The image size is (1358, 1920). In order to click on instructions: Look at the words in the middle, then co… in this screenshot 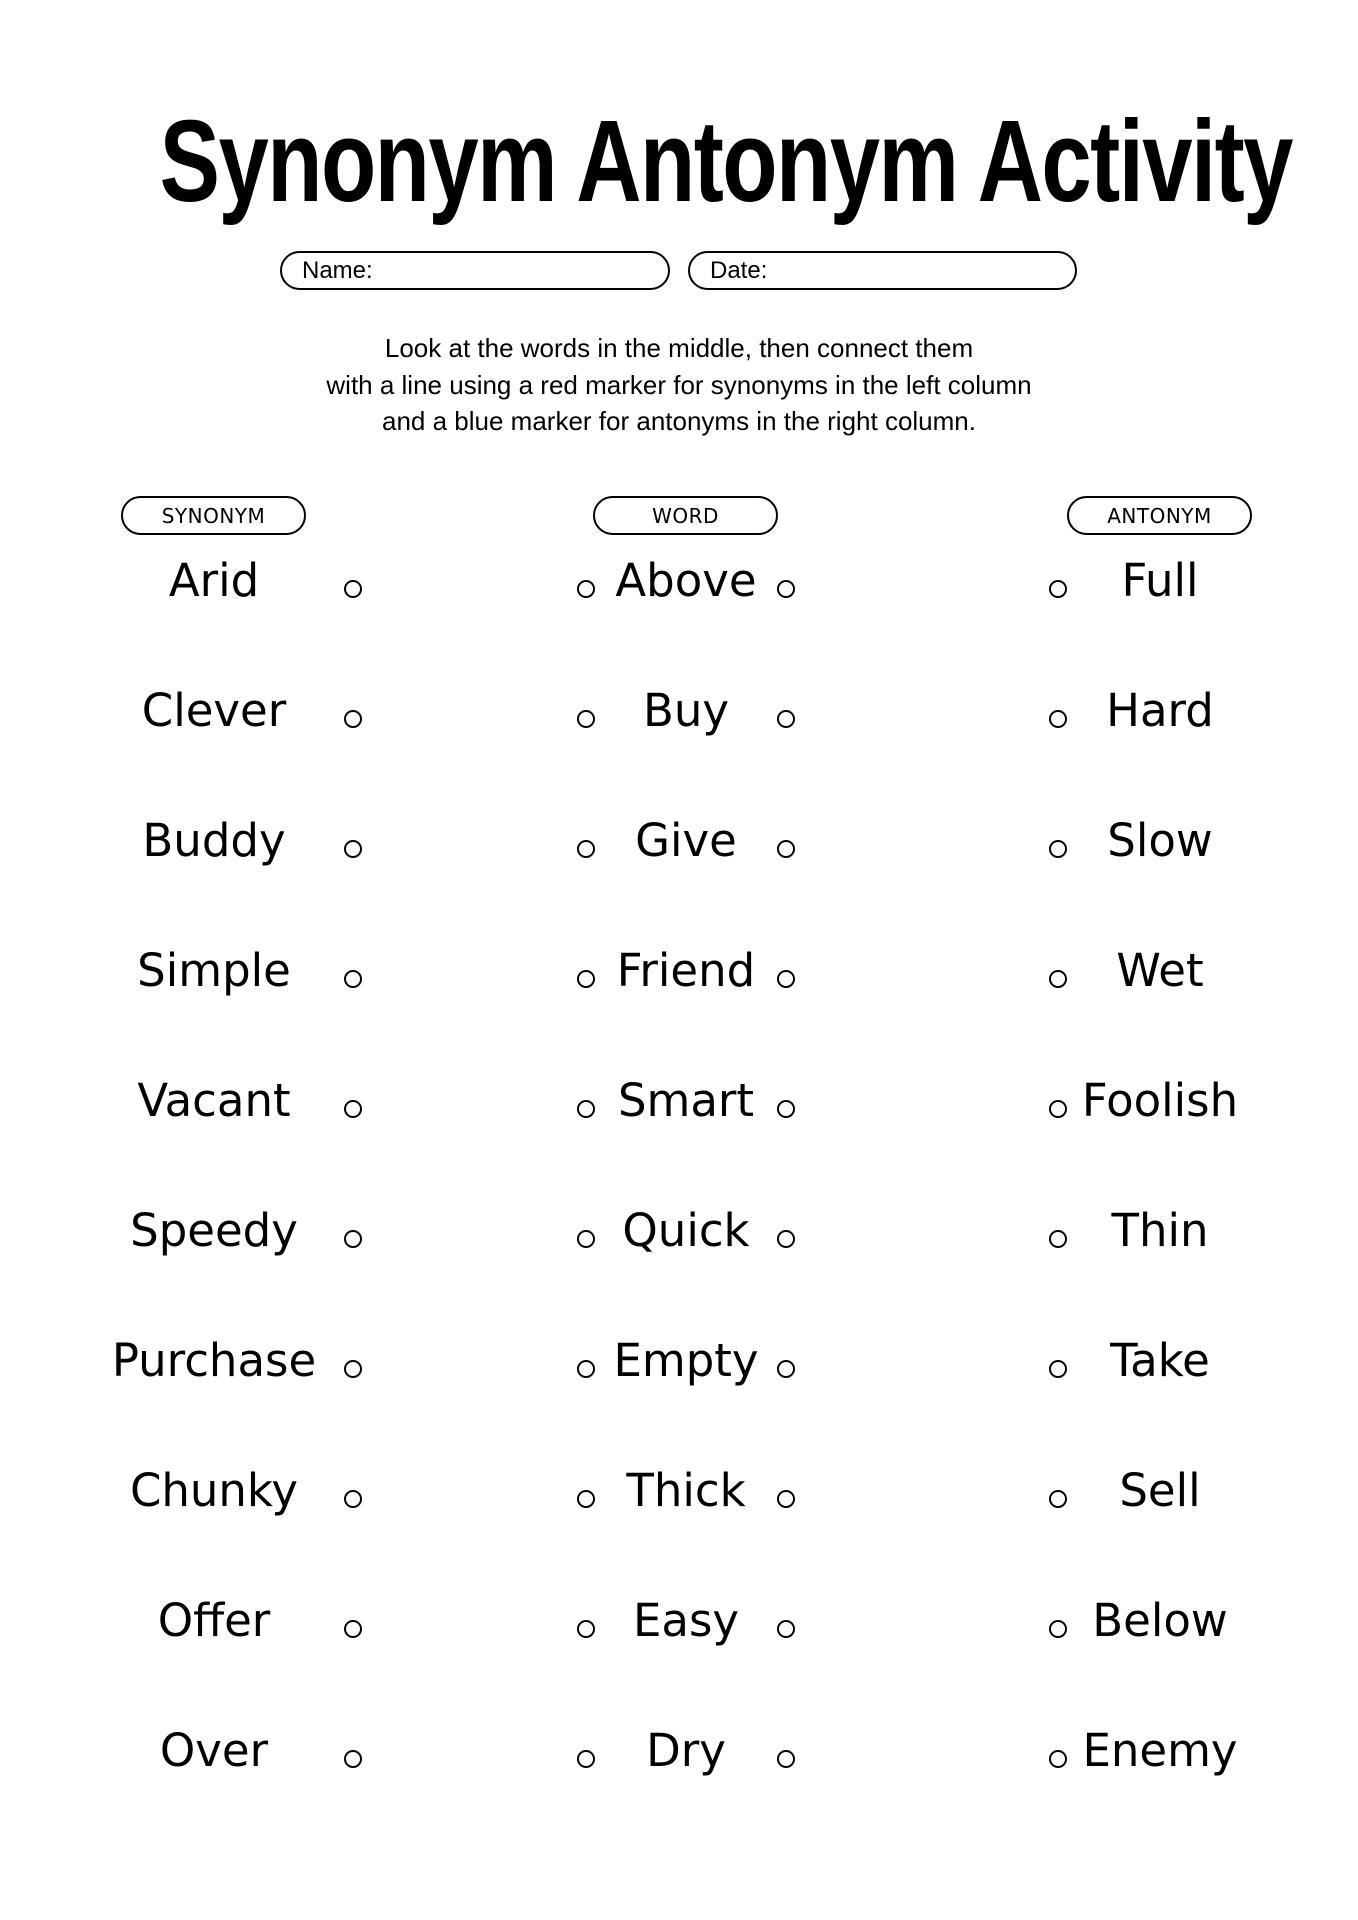, I will do `click(679, 385)`.